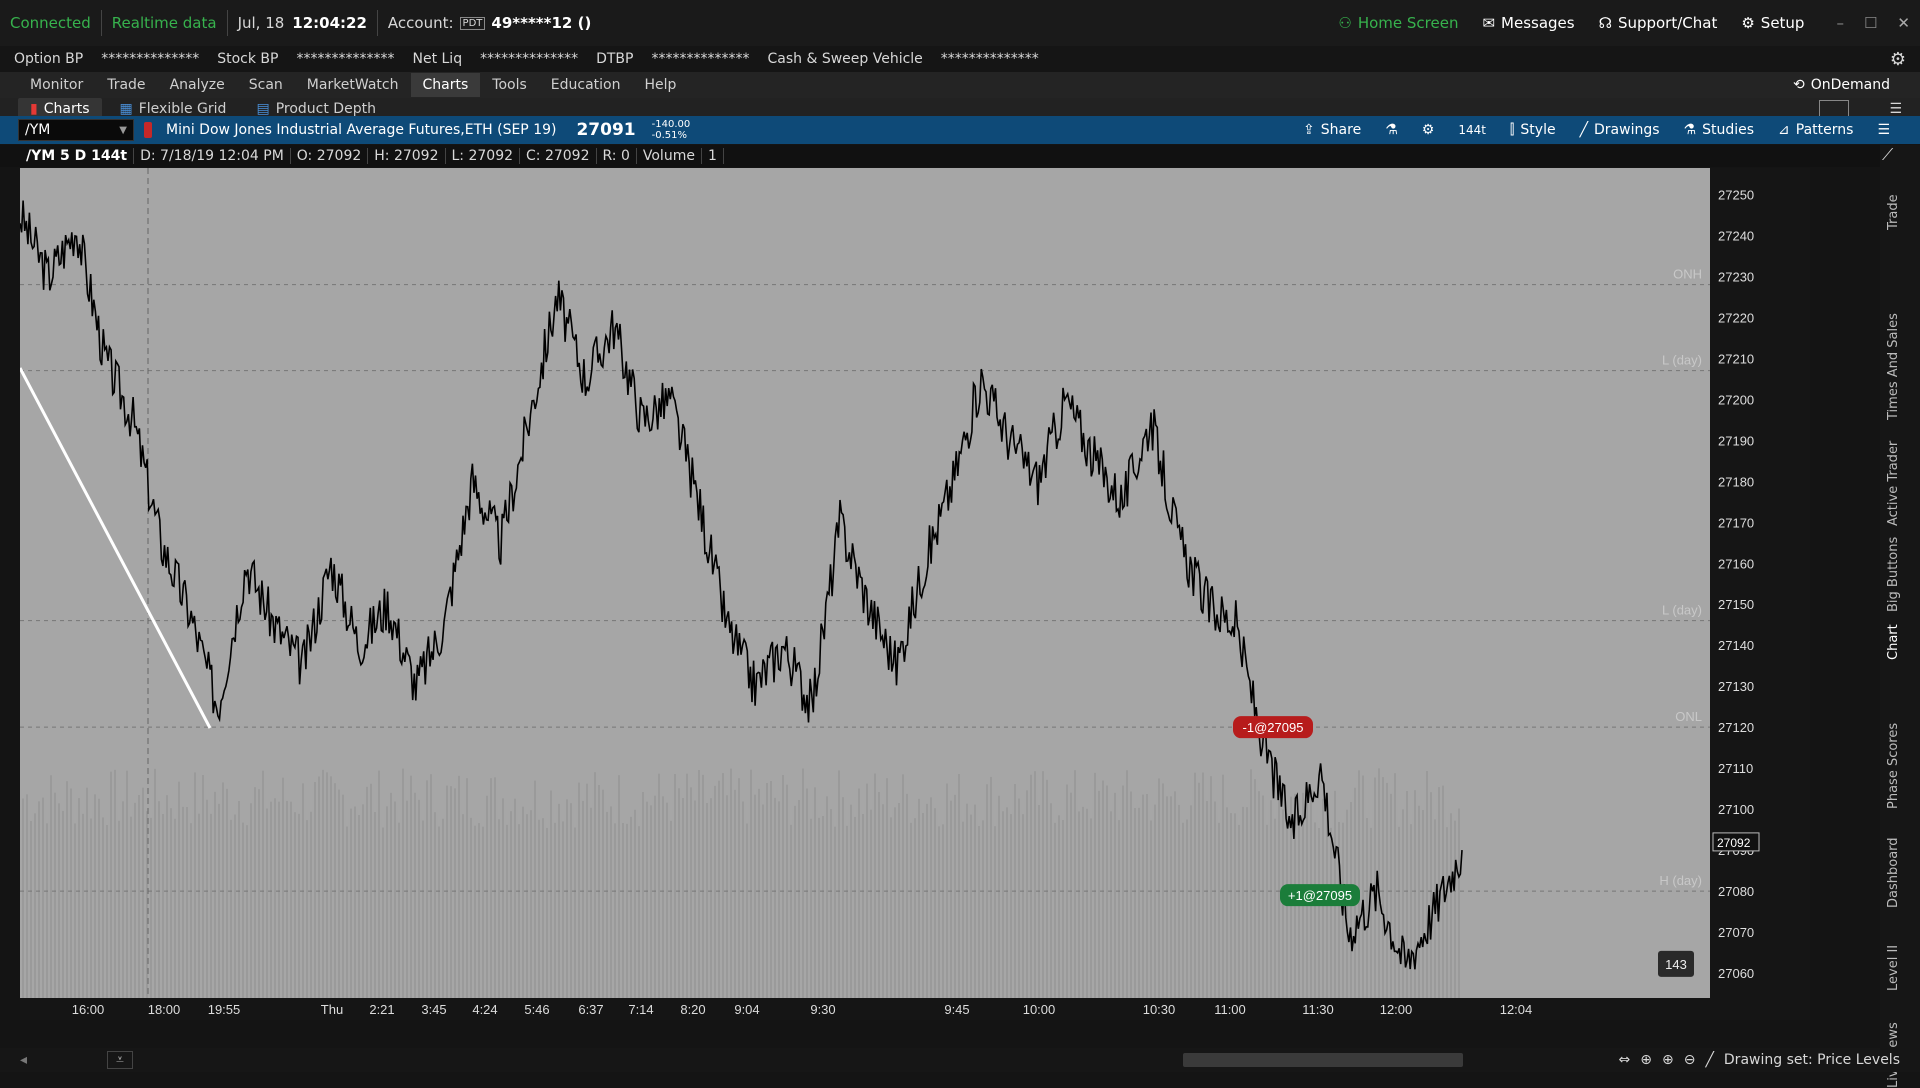 This screenshot has width=1920, height=1088. I want to click on zoom-in-icon: ⊕, so click(1668, 1060).